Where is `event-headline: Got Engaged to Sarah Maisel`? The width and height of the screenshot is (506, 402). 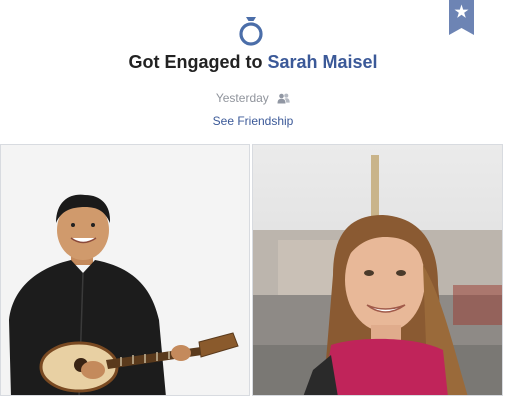 event-headline: Got Engaged to Sarah Maisel is located at coordinates (253, 62).